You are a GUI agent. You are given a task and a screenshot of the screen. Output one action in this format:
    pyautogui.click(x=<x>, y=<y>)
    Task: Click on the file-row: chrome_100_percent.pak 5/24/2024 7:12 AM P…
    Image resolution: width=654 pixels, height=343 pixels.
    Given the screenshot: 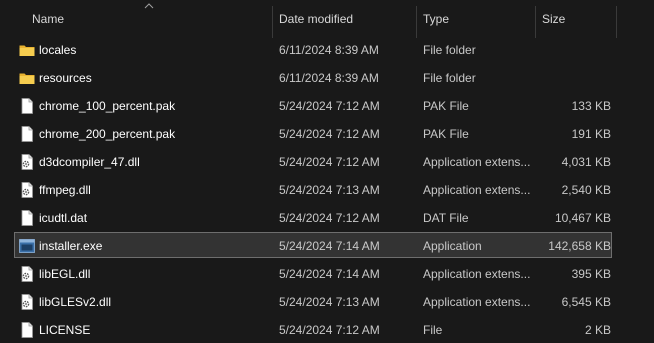 What is the action you would take?
    pyautogui.click(x=313, y=105)
    